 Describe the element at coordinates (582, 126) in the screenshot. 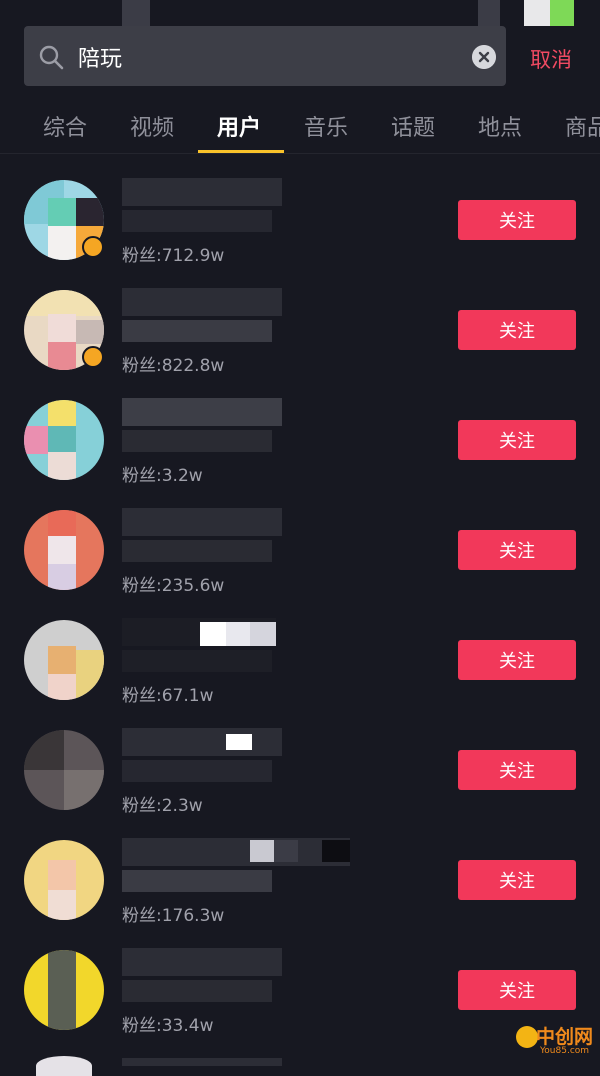

I see `tab-products: 商品` at that location.